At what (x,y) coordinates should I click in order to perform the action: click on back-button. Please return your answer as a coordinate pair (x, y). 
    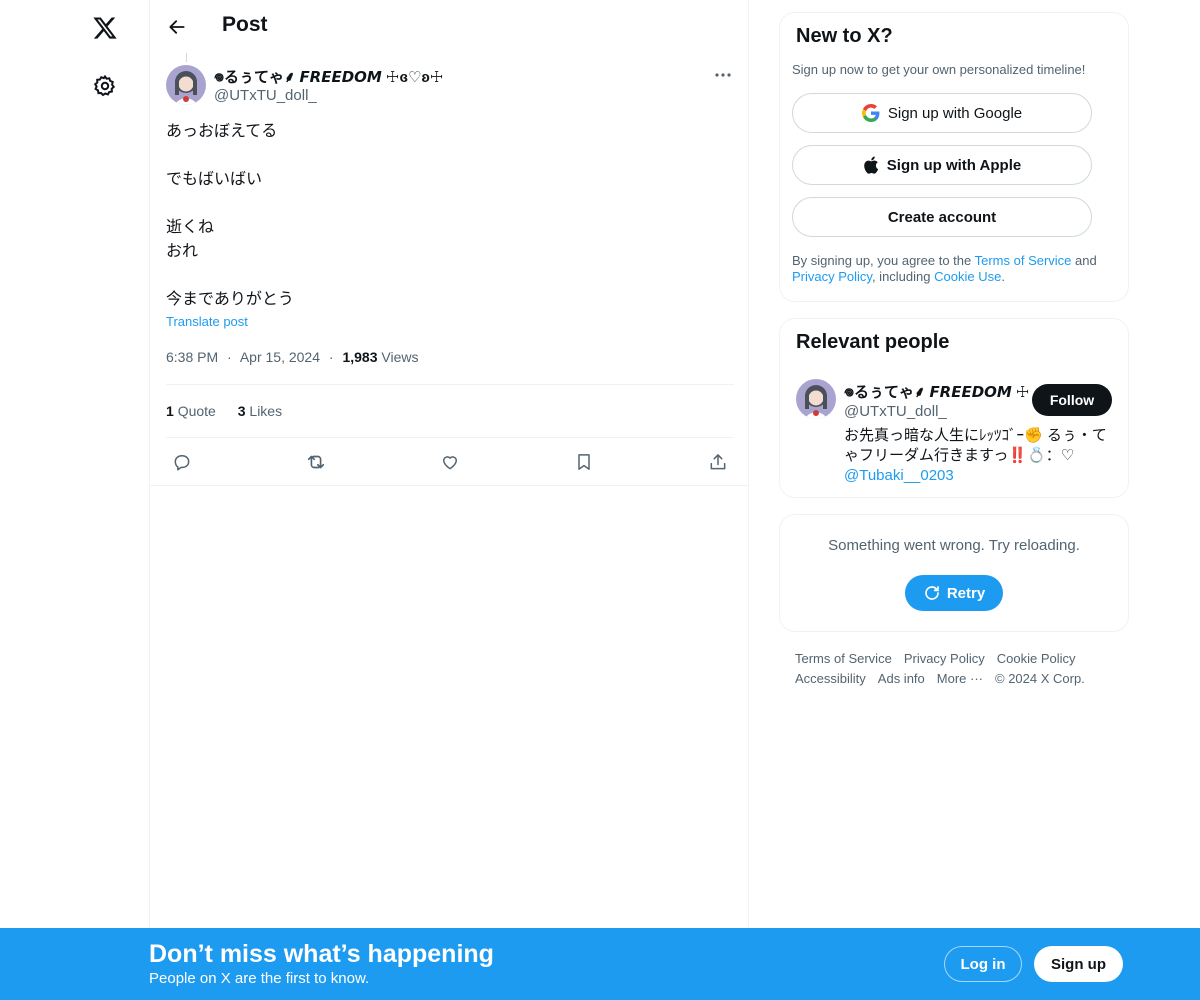
    Looking at the image, I should click on (177, 27).